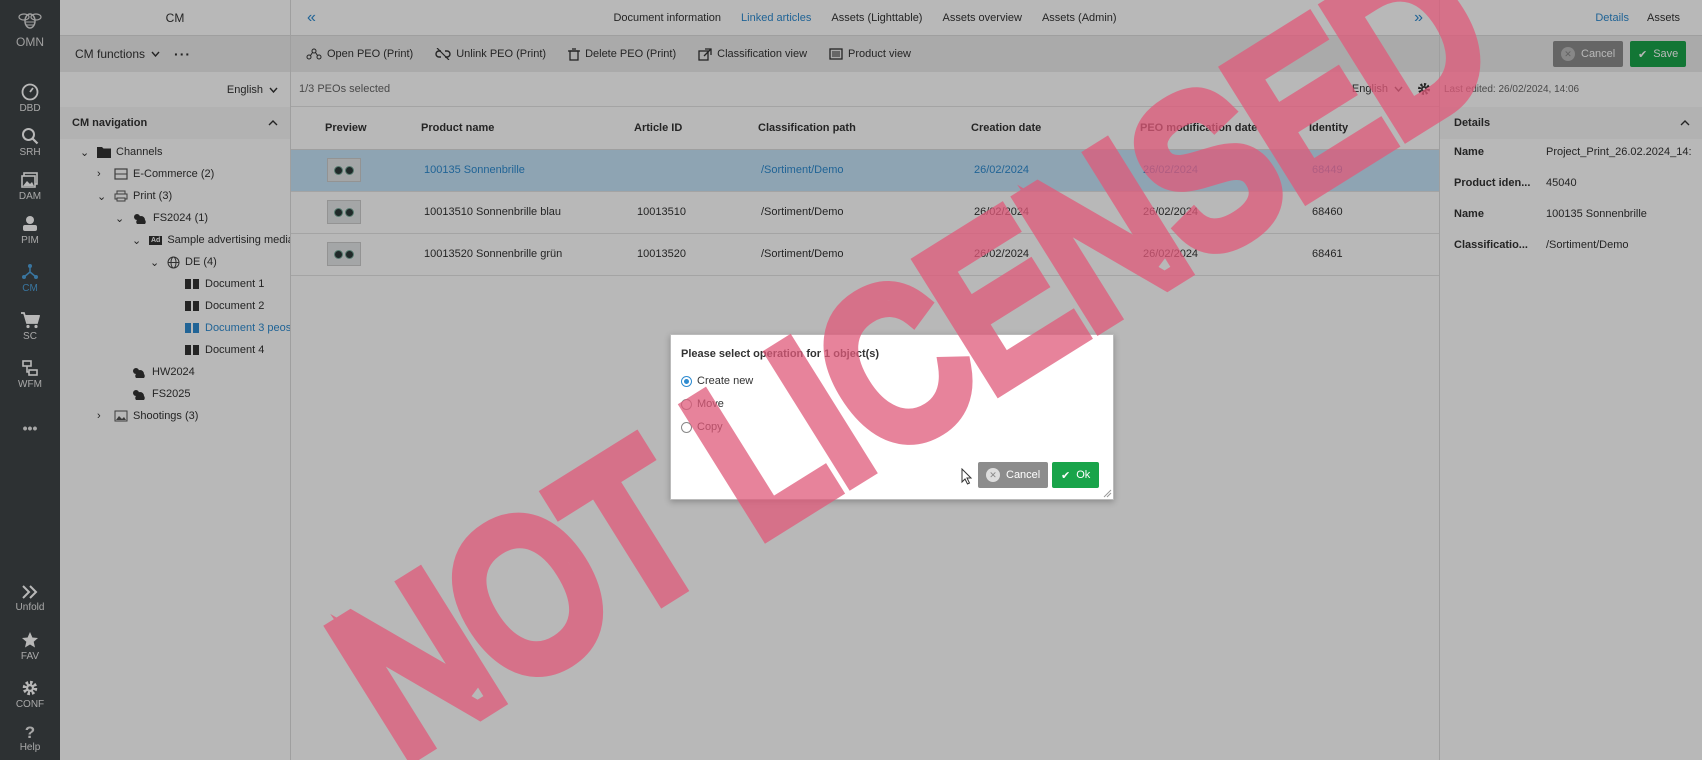 Image resolution: width=1702 pixels, height=760 pixels. What do you see at coordinates (710, 427) in the screenshot?
I see `radio-label: Copy` at bounding box center [710, 427].